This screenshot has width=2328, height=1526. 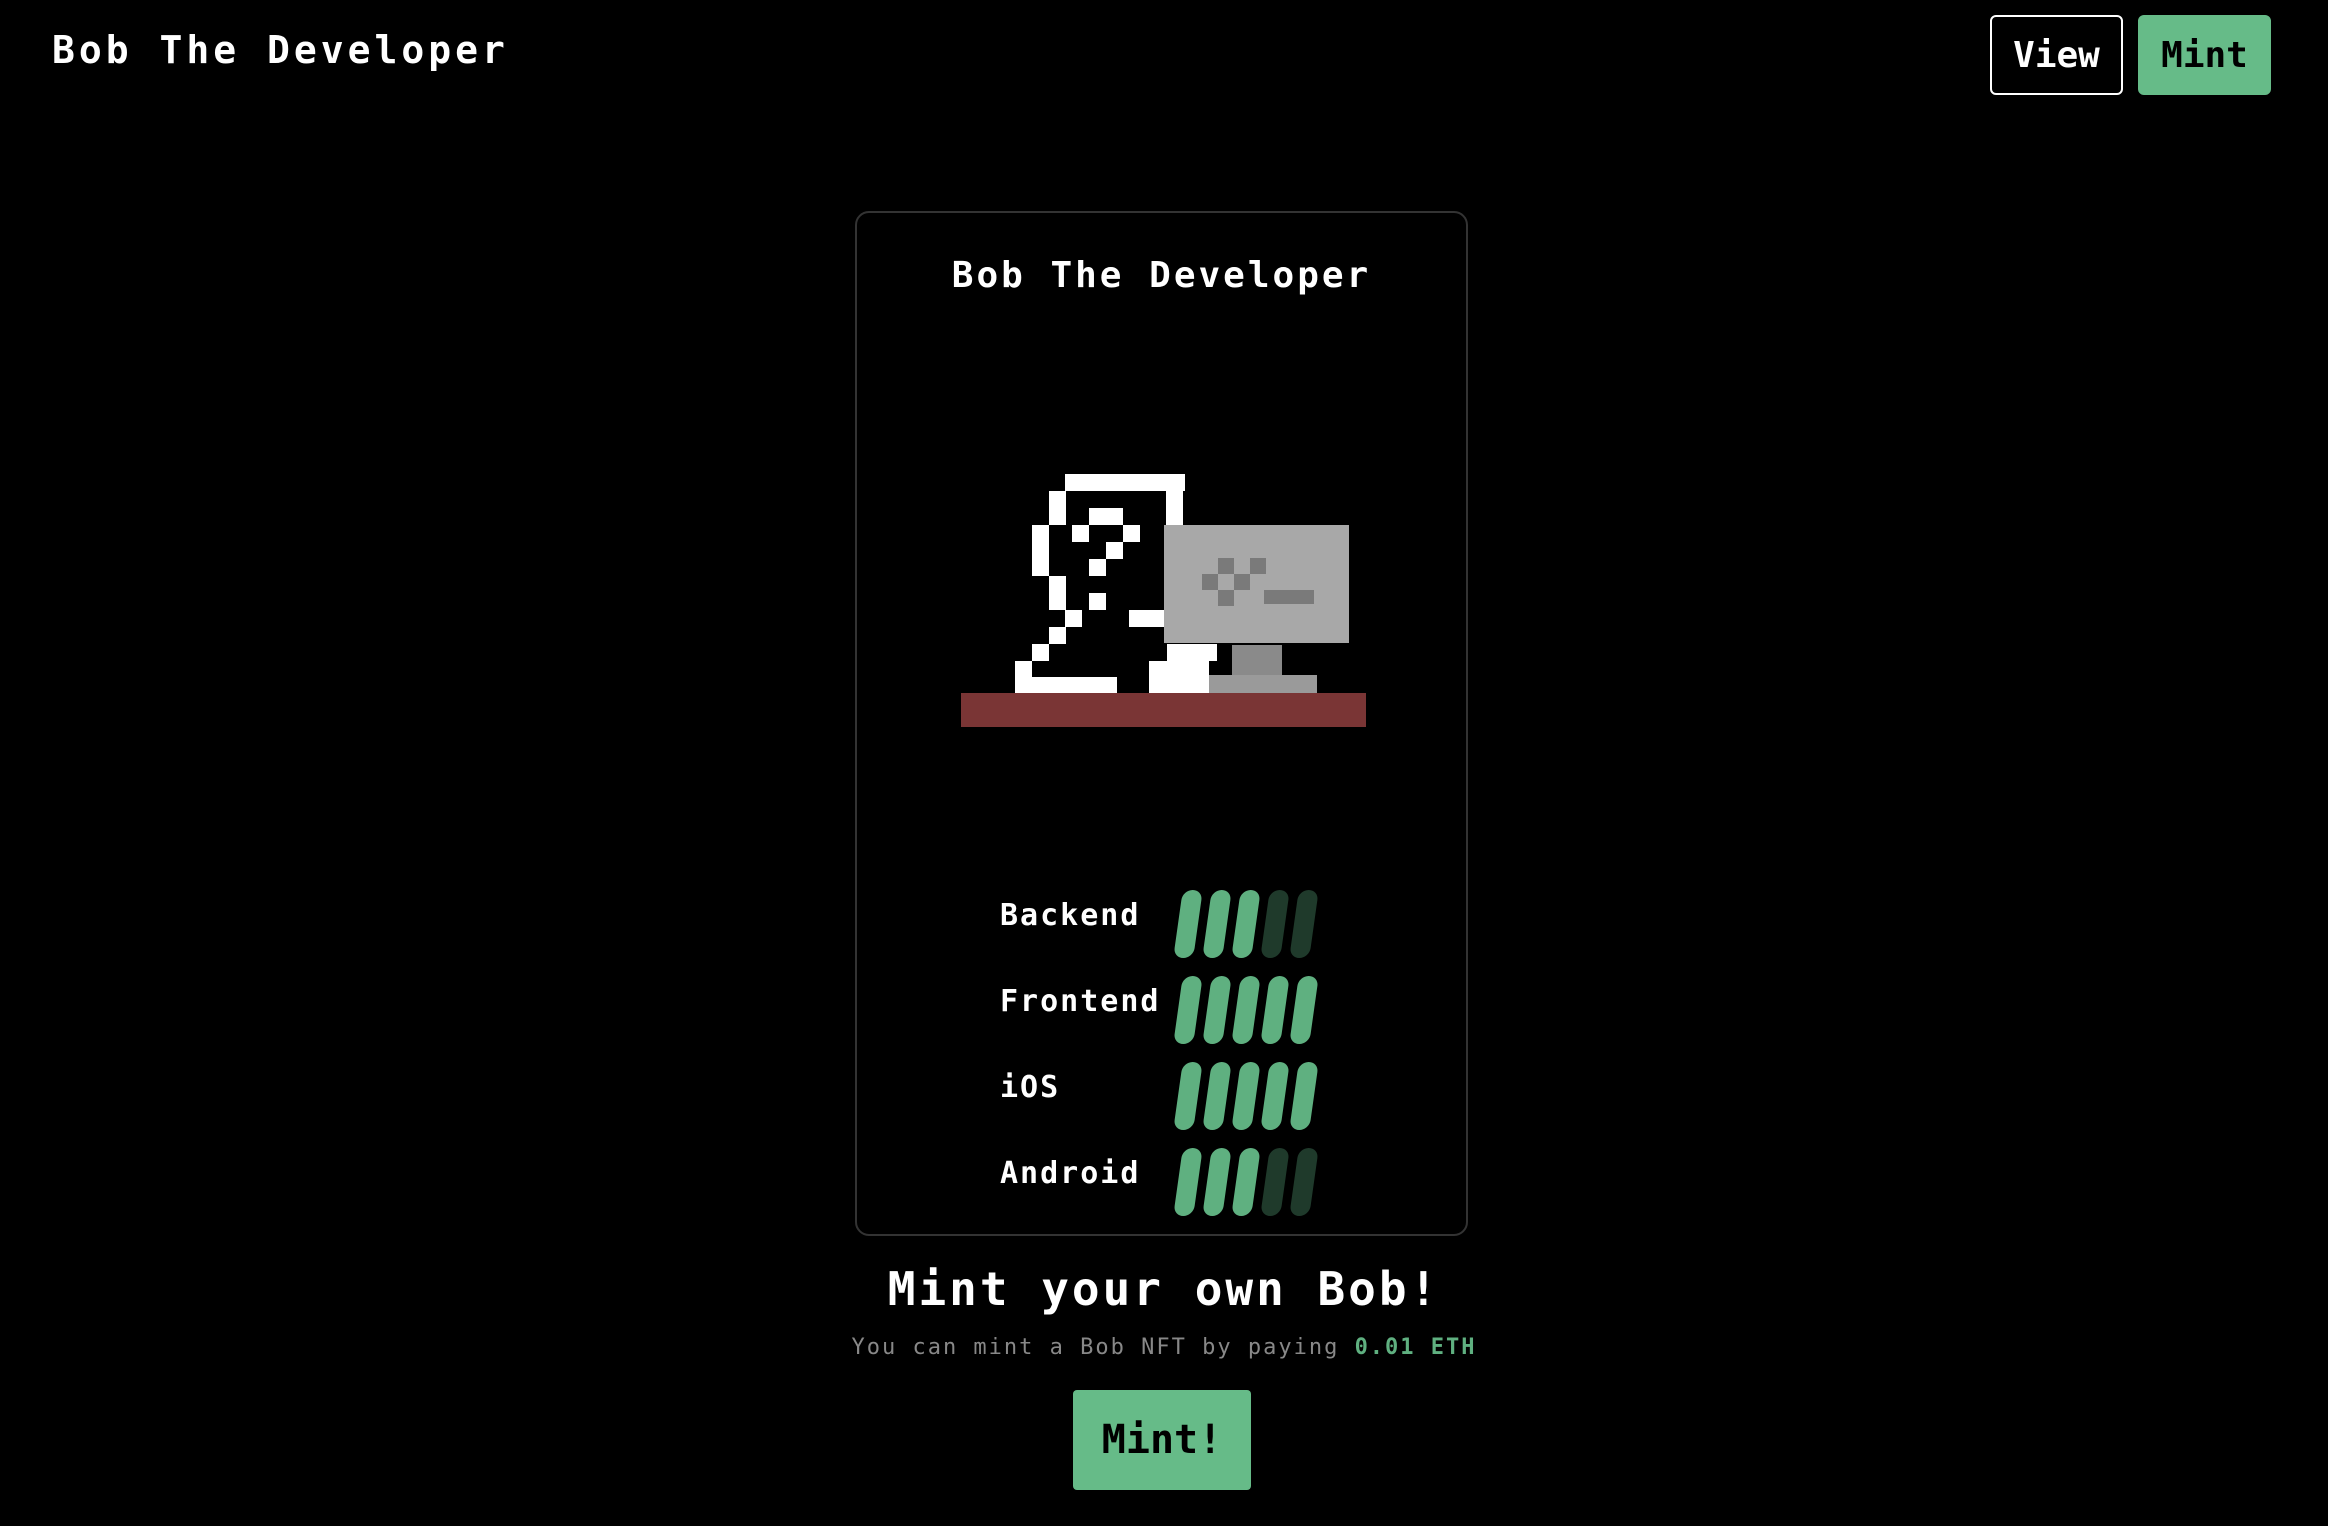 I want to click on mint-nav-button: Mint, so click(x=2204, y=55).